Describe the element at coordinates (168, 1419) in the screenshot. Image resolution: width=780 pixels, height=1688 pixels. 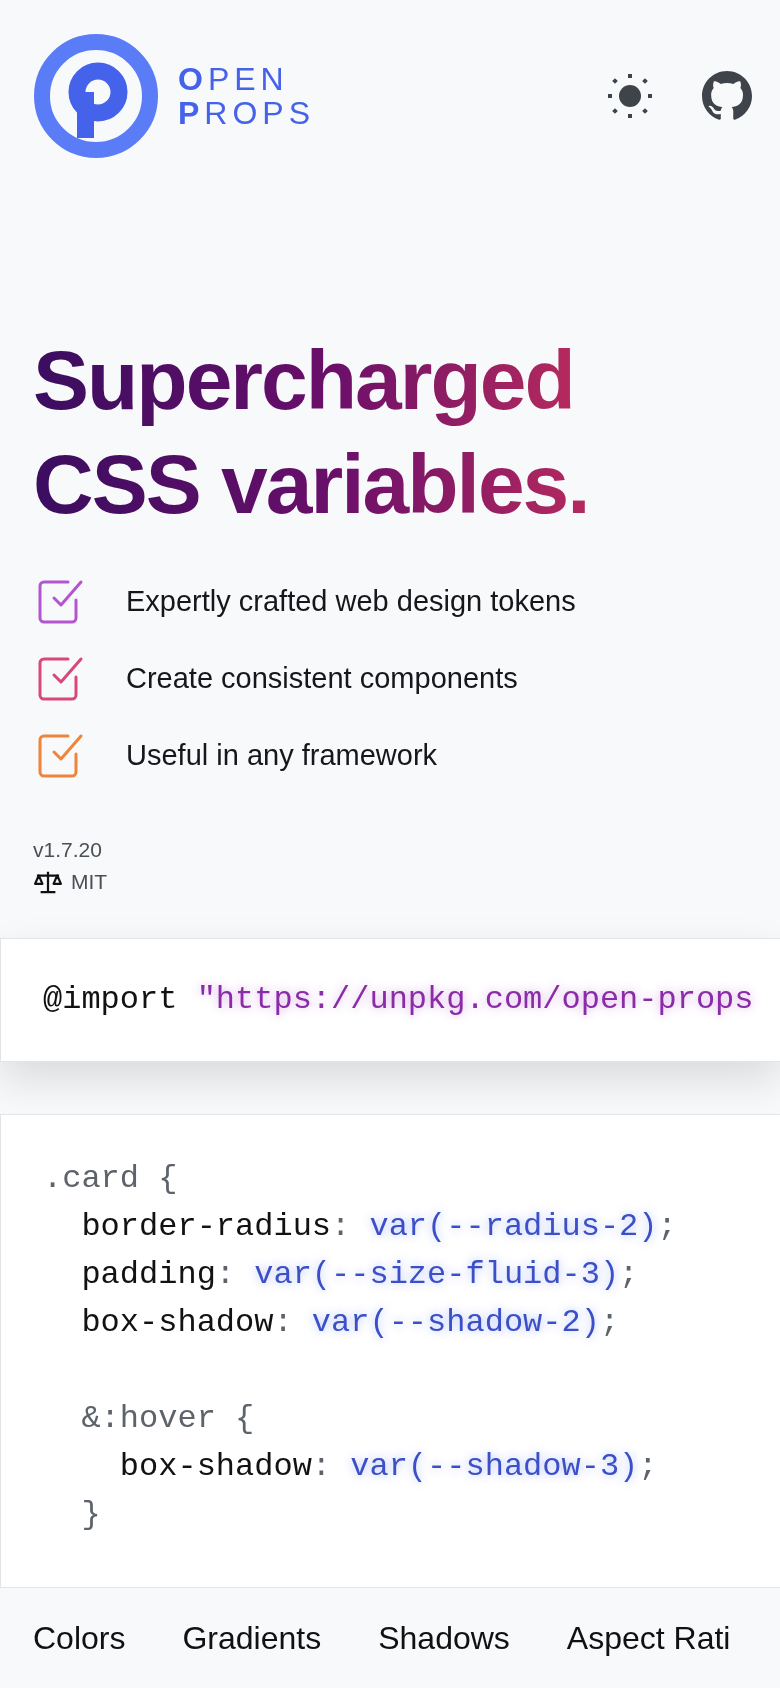
I see `code-line: &:hover {` at that location.